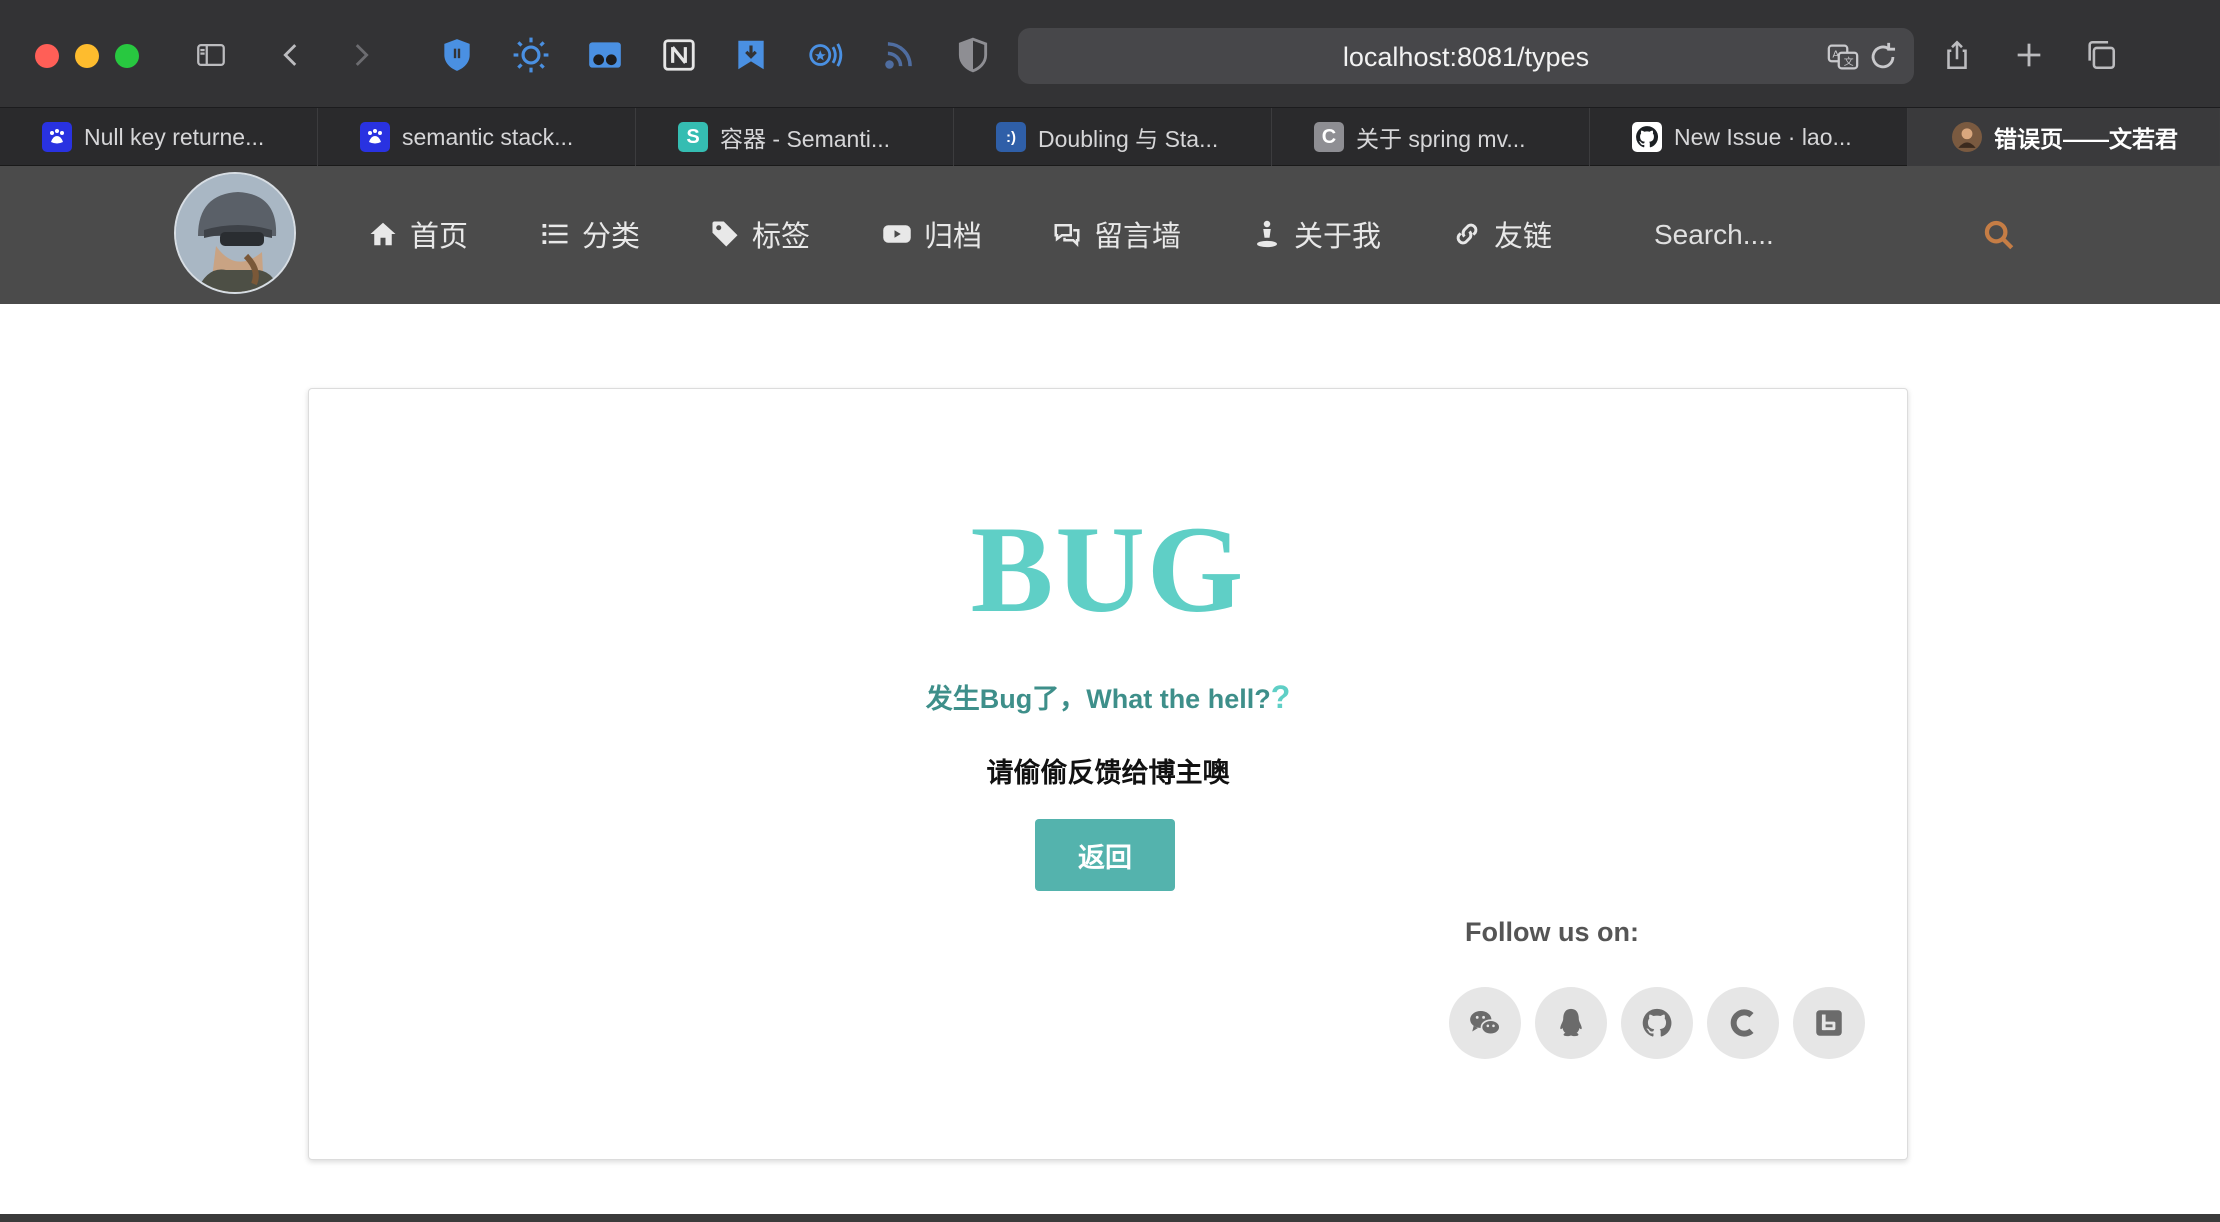 The width and height of the screenshot is (2220, 1222). I want to click on follow-us-label: Follow us on:, so click(1552, 932).